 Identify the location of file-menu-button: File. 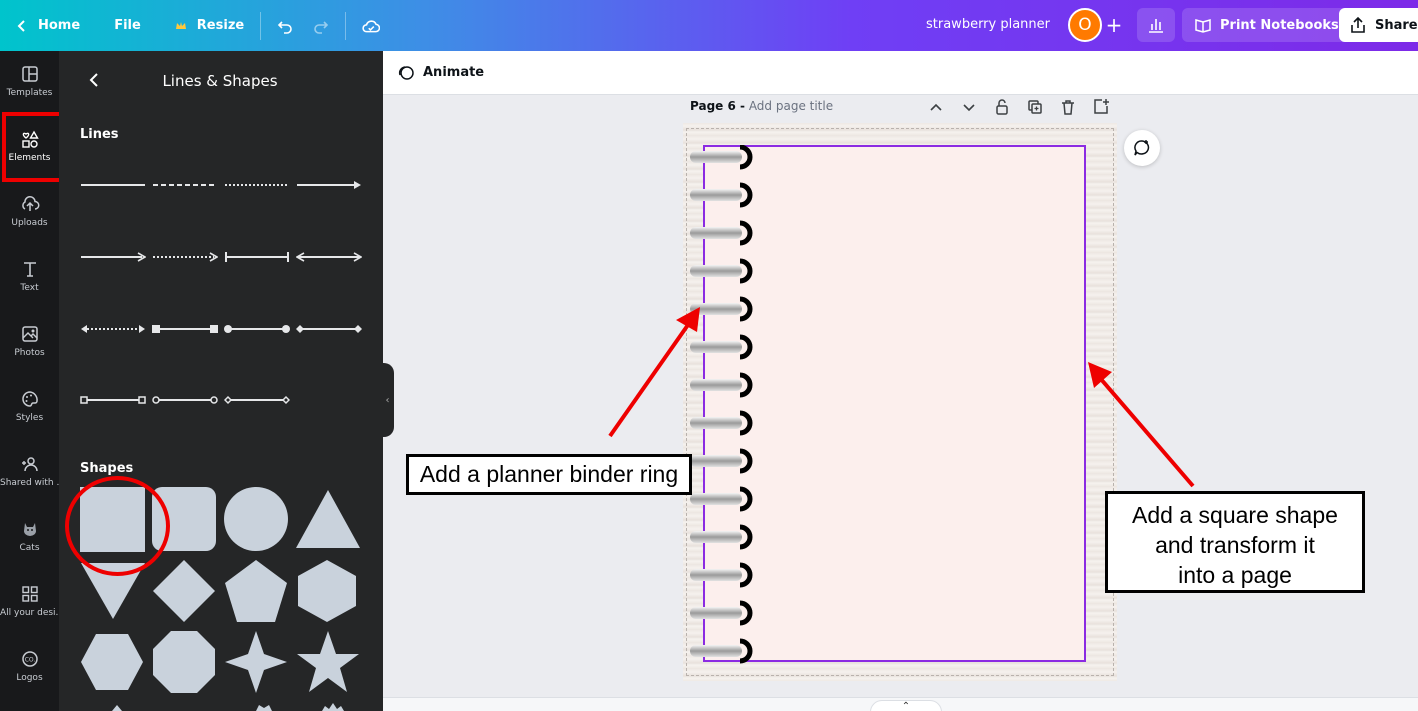
(127, 25).